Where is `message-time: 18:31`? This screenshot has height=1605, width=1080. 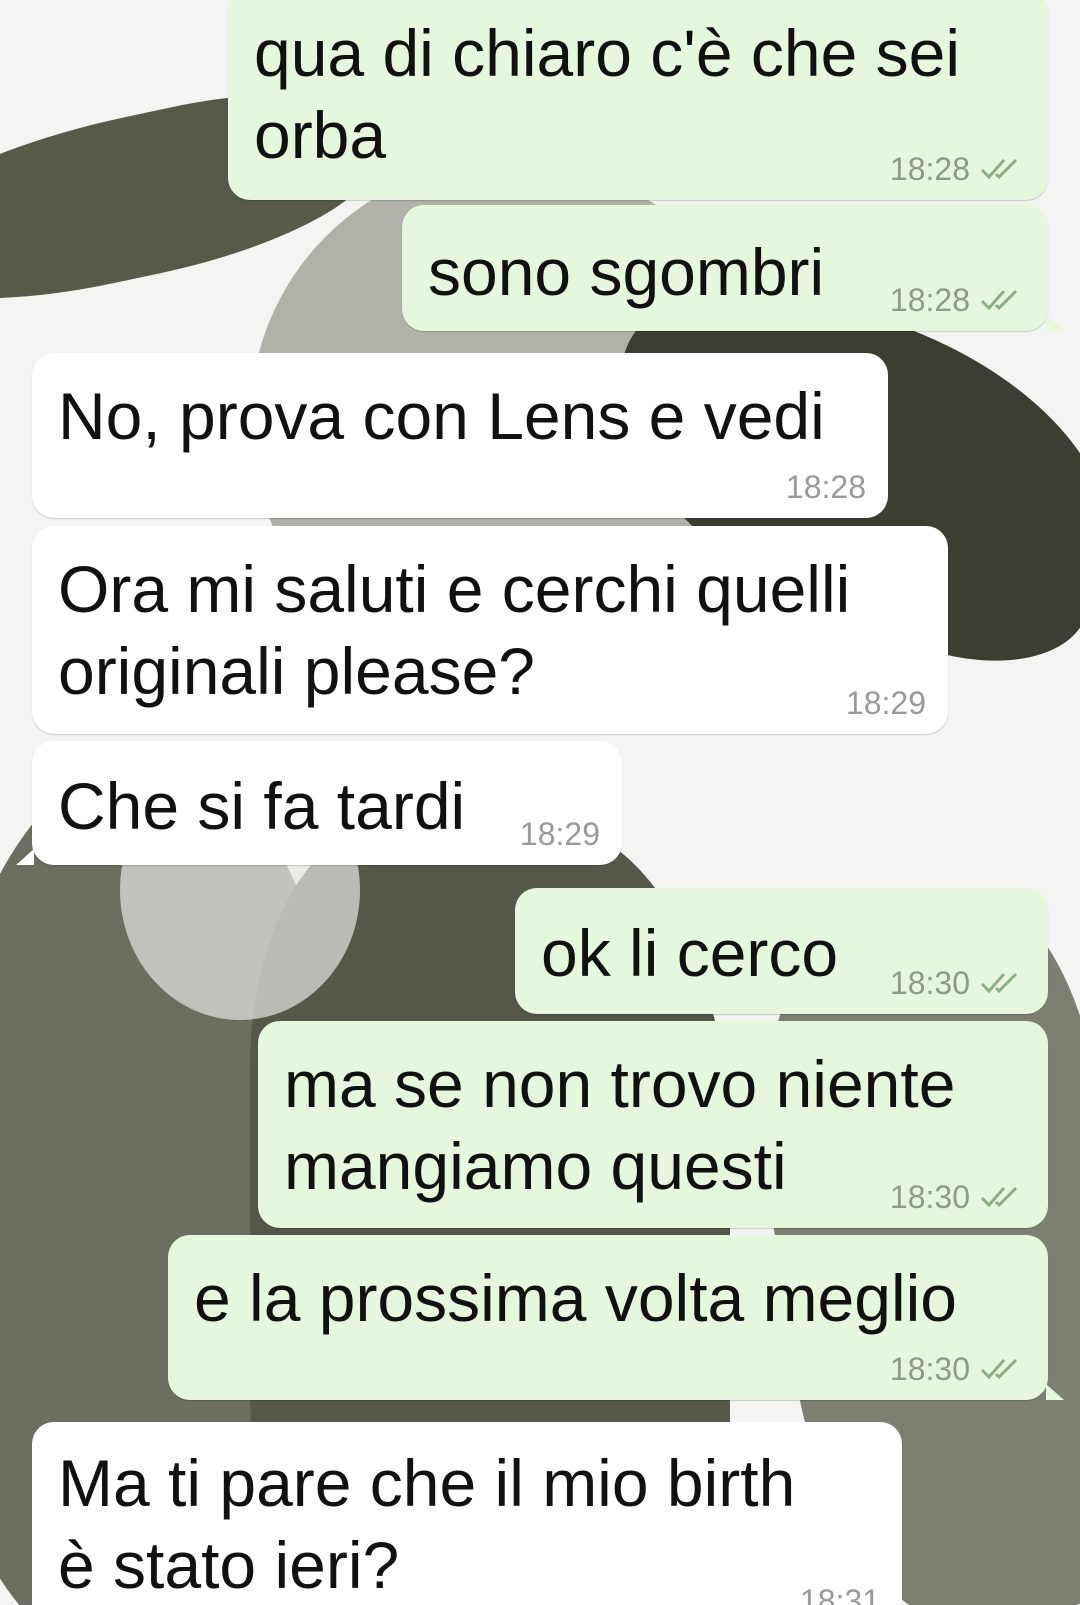 message-time: 18:31 is located at coordinates (839, 1594).